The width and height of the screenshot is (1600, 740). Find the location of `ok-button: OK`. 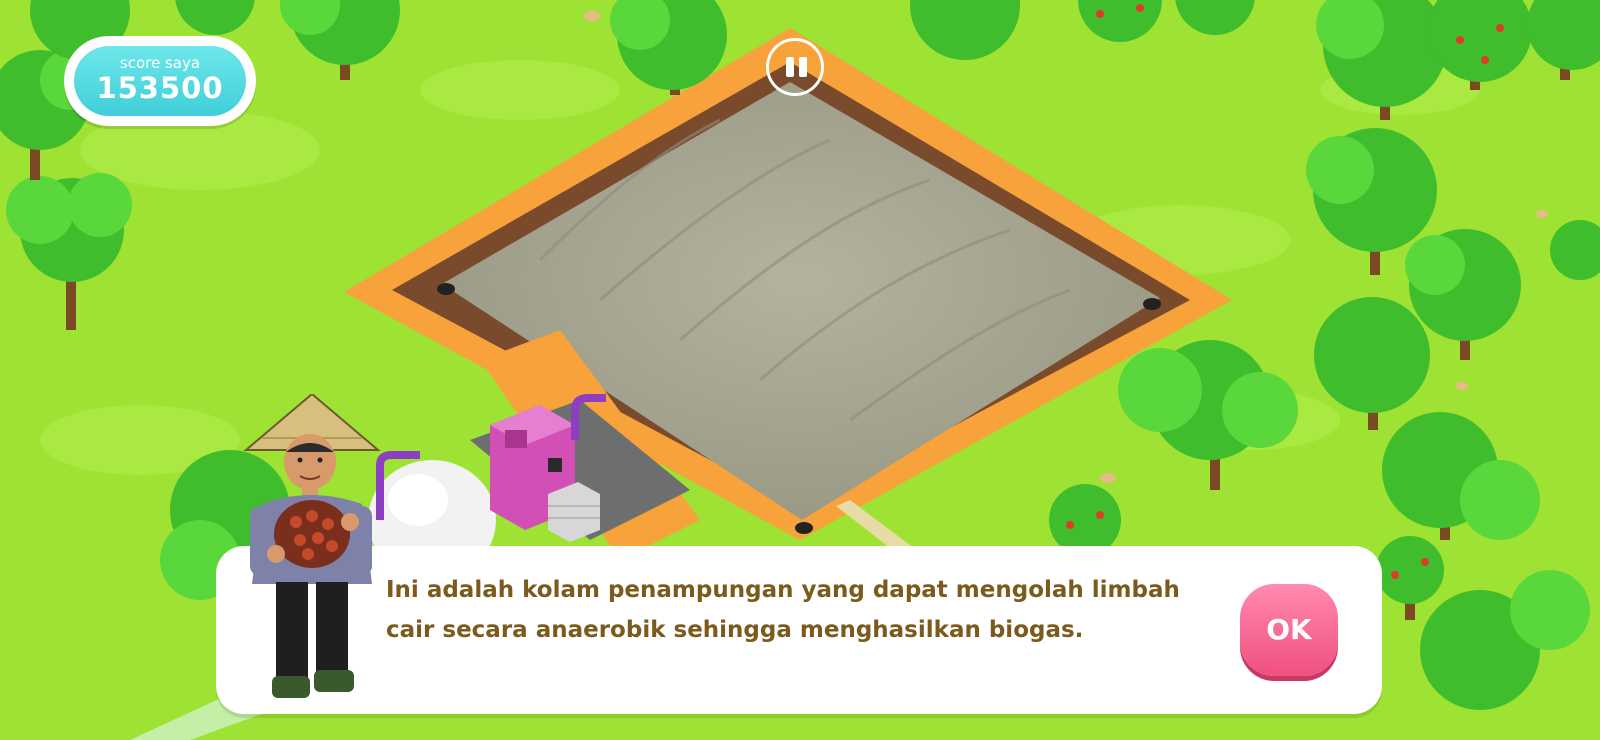

ok-button: OK is located at coordinates (1289, 630).